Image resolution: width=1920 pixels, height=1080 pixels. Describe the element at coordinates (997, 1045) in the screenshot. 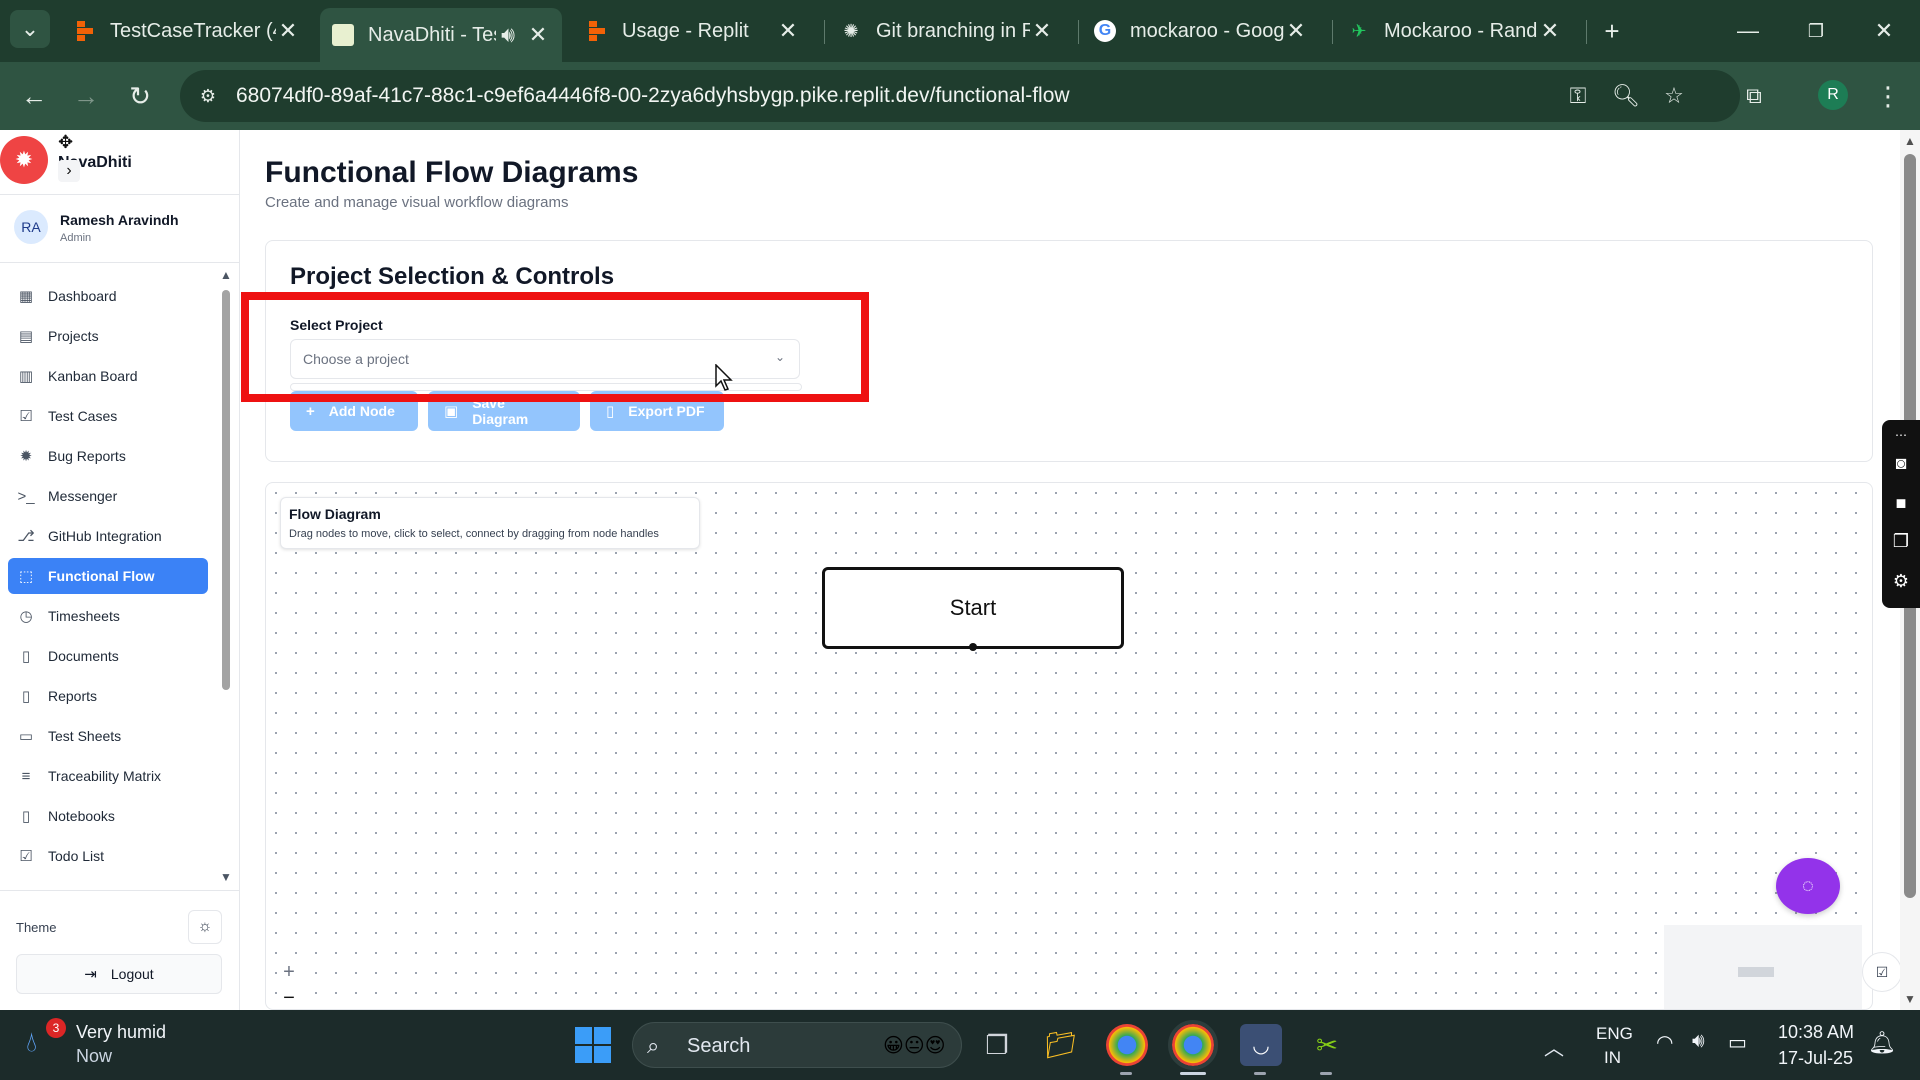

I see `task-view-icon: ❐` at that location.